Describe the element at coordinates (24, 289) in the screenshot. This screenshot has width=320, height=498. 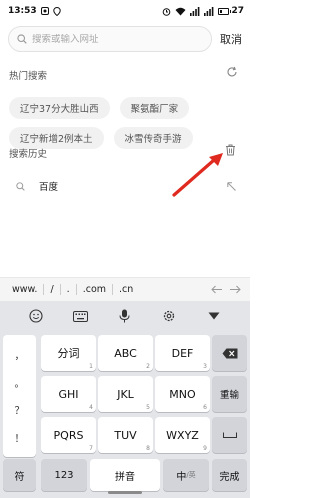
I see `url-key-www: www.` at that location.